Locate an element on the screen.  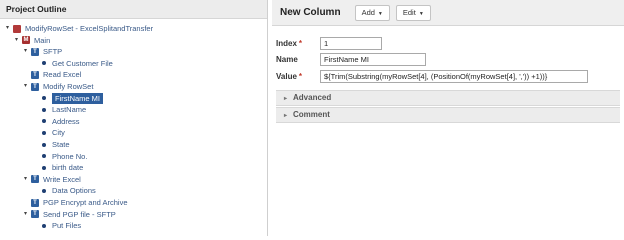
index-row: Index * is located at coordinates (329, 43).